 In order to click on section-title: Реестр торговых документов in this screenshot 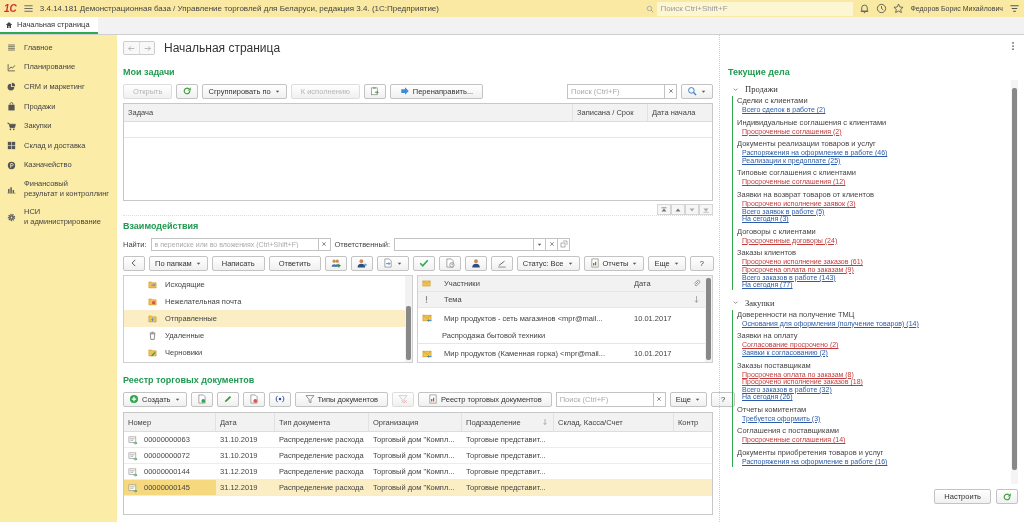, I will do `click(189, 381)`.